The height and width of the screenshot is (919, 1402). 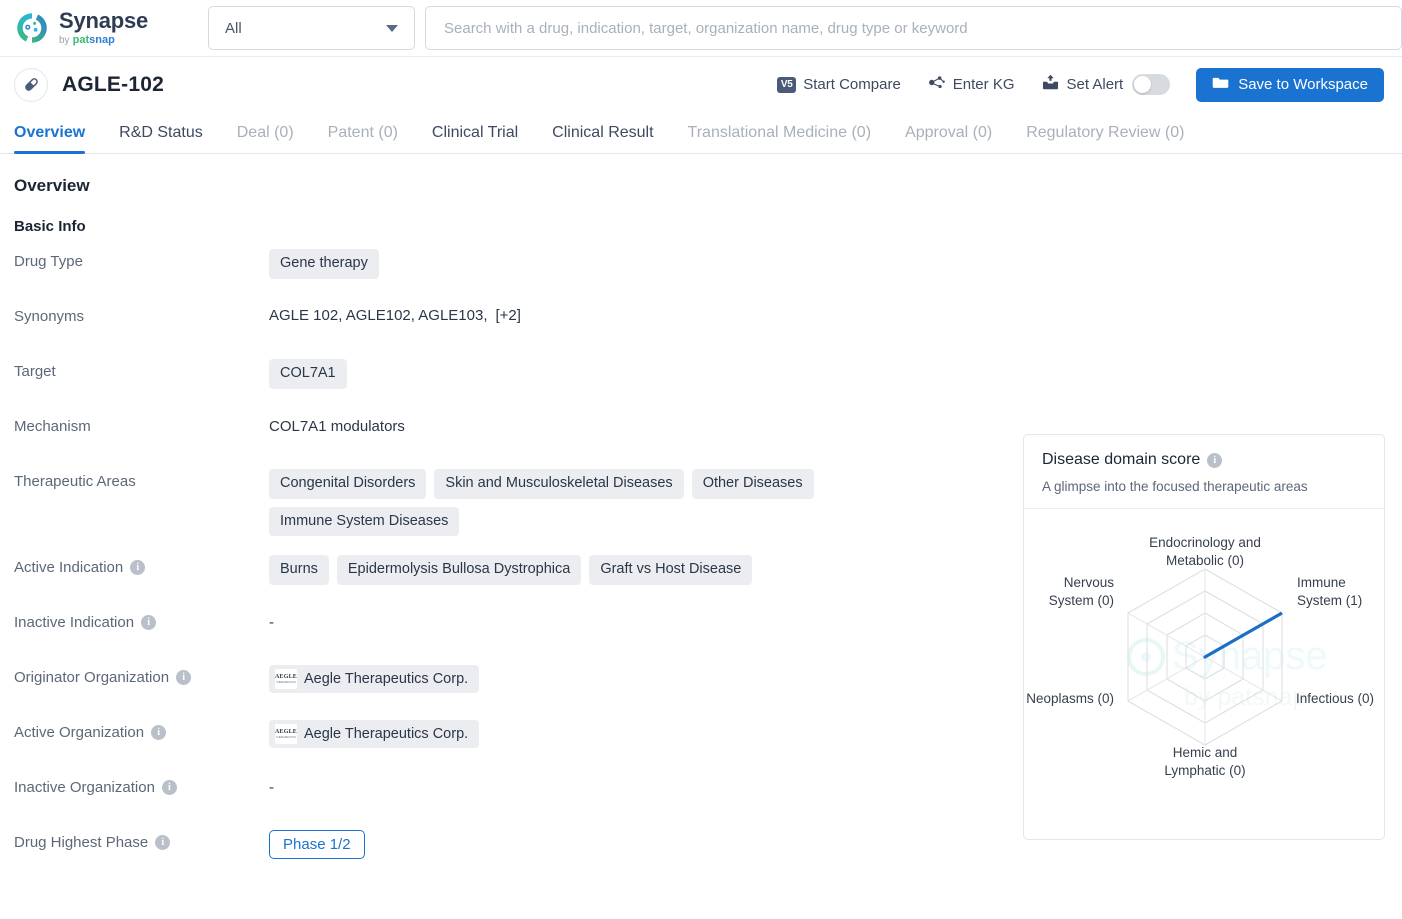 I want to click on search-scope-value: All, so click(x=233, y=28).